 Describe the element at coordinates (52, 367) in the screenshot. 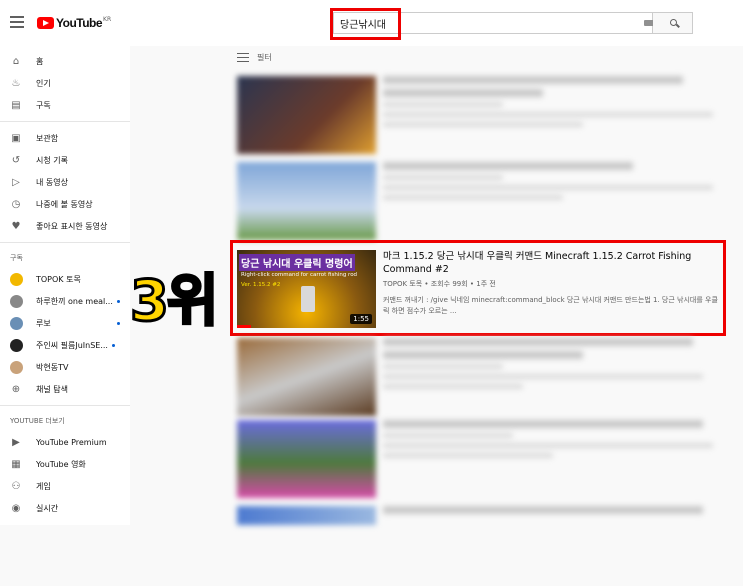

I see `sidebar-item-label: 박현동TV` at that location.